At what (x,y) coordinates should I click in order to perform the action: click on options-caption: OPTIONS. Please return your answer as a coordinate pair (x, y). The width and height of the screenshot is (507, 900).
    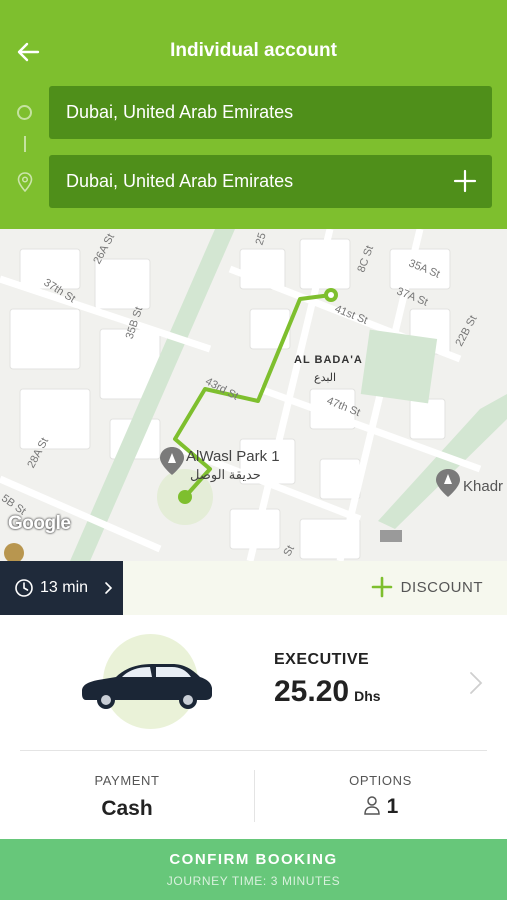
    Looking at the image, I should click on (380, 780).